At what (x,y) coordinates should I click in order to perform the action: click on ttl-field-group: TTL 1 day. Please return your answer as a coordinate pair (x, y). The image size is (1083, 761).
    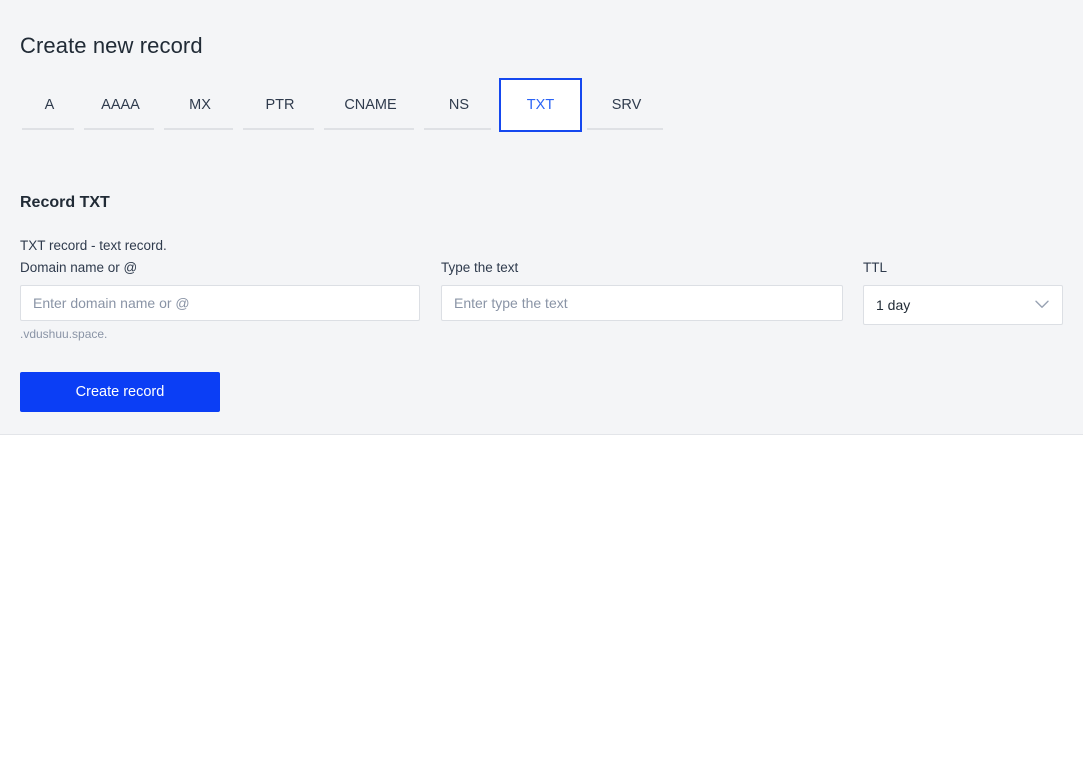
    Looking at the image, I should click on (963, 292).